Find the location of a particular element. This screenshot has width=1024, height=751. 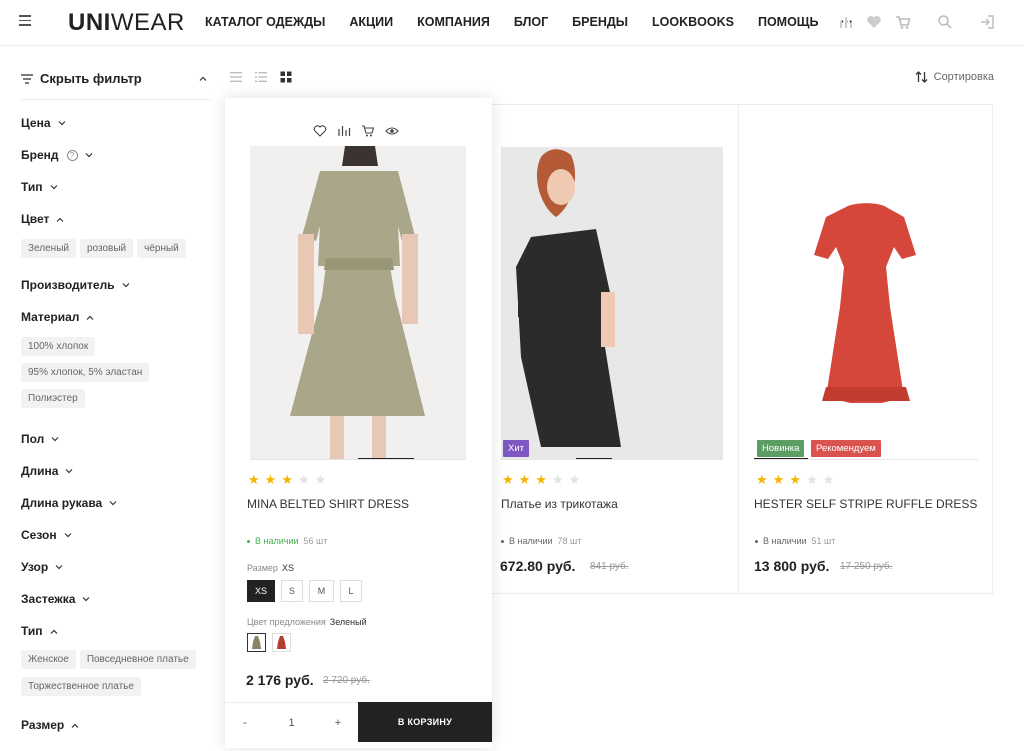

badge-hit: Хит is located at coordinates (516, 448).